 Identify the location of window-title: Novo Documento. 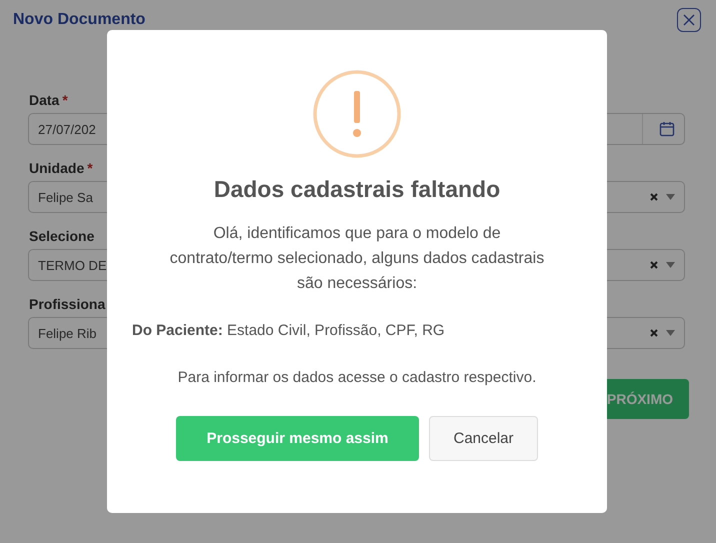
(79, 20).